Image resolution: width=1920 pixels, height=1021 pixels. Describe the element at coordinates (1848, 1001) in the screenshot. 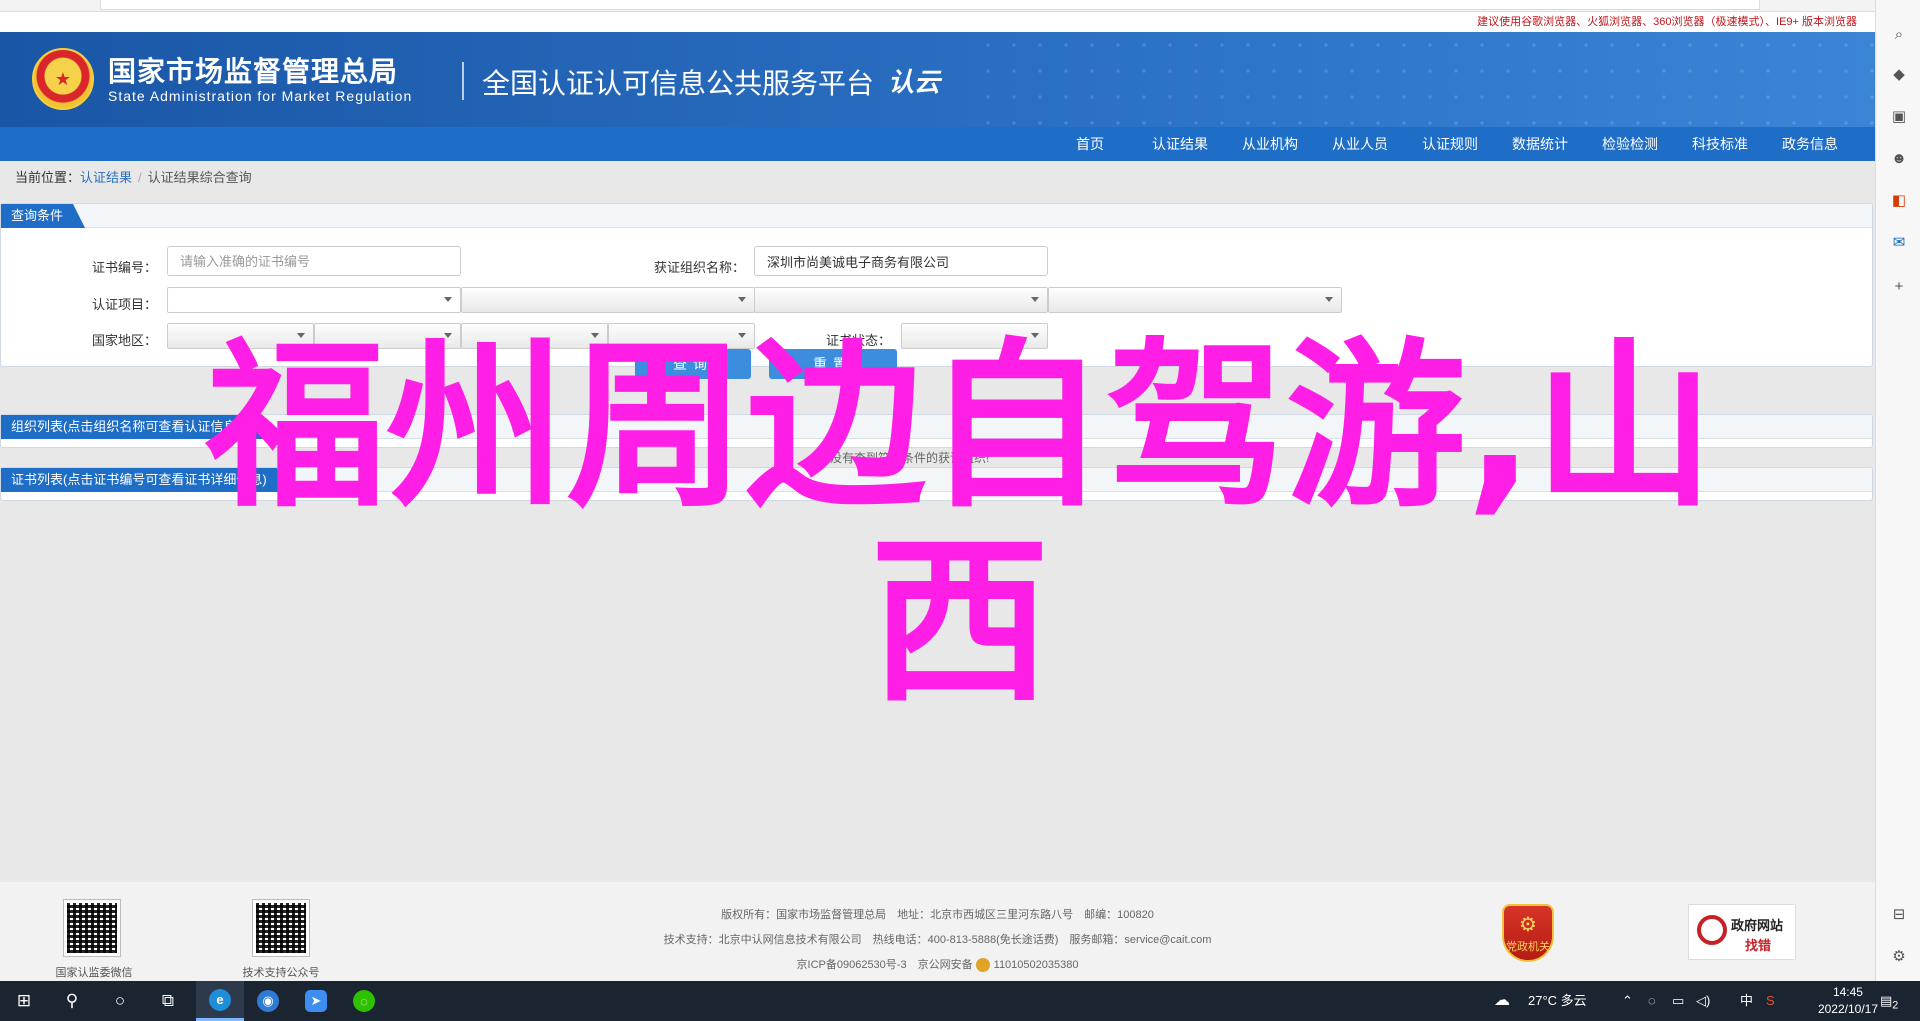

I see `system-clock: 14:45 2022/10/17` at that location.